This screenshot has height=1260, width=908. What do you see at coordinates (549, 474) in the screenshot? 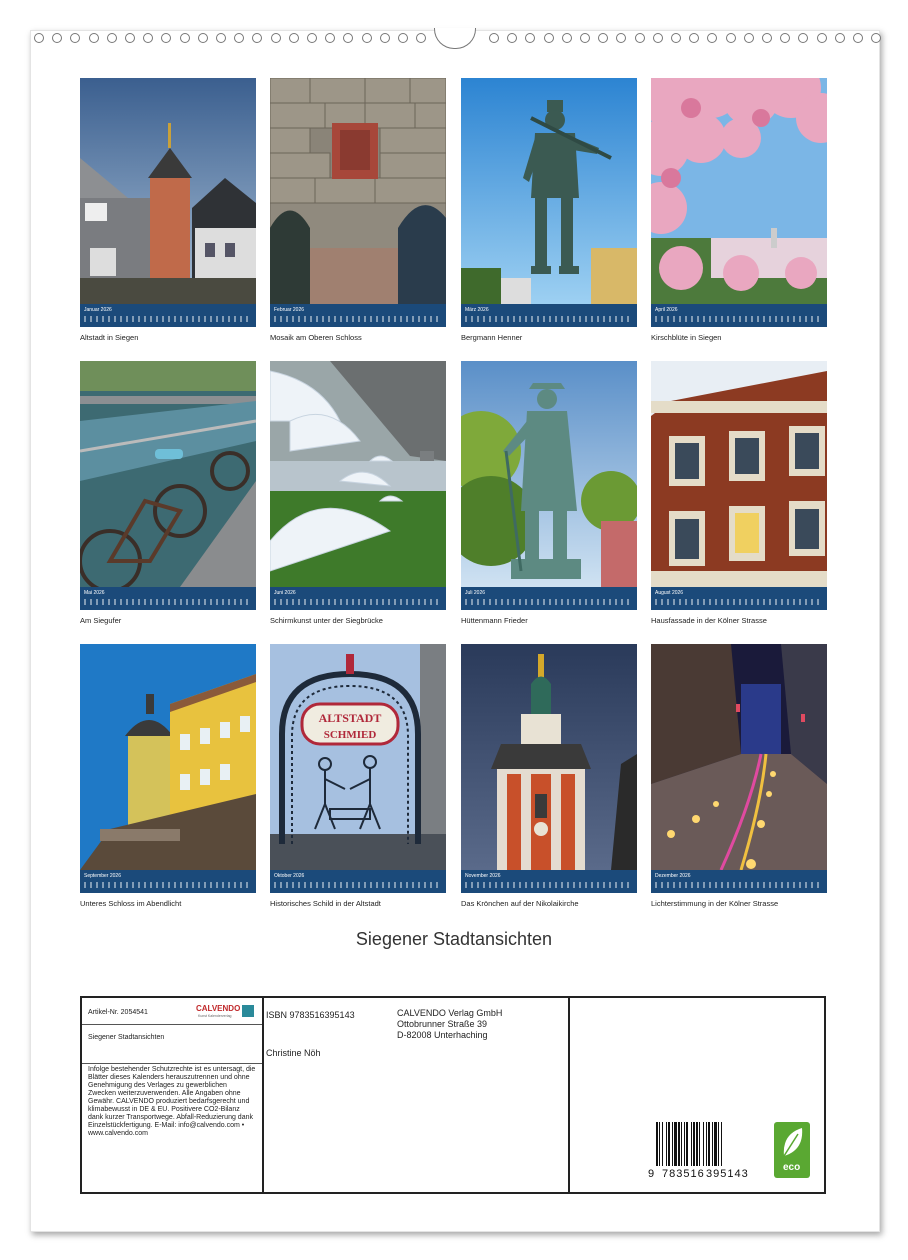
I see `smelter-statue-icon` at bounding box center [549, 474].